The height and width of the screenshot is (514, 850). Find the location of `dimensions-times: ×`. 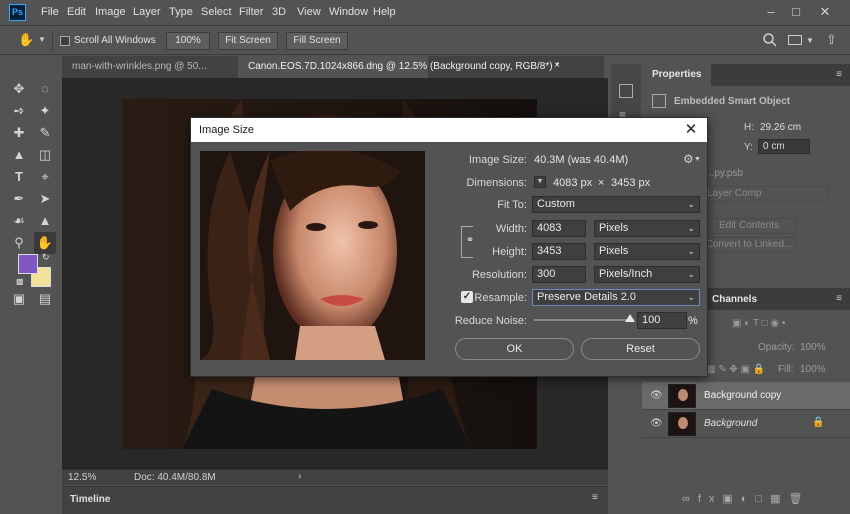

dimensions-times: × is located at coordinates (601, 183).